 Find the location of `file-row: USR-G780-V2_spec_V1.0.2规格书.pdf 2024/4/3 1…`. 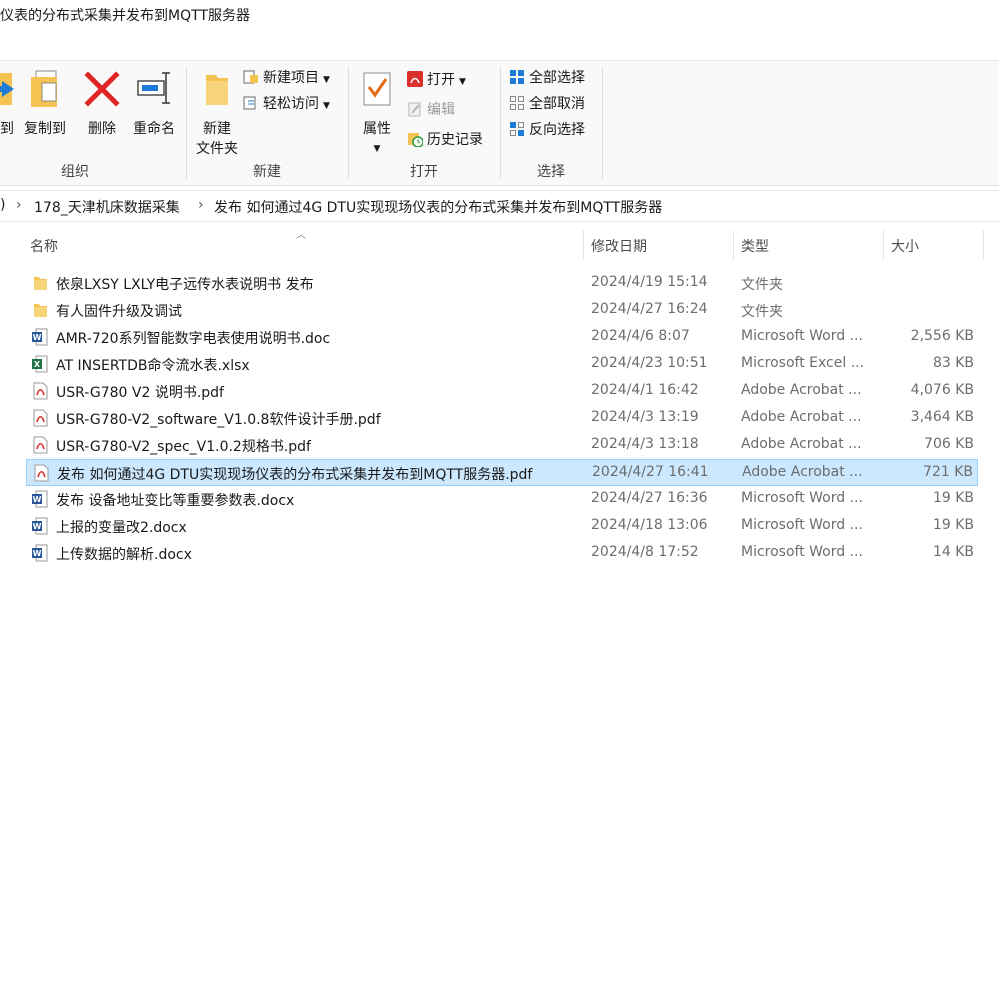

file-row: USR-G780-V2_spec_V1.0.2规格书.pdf 2024/4/3 1… is located at coordinates (502, 445).